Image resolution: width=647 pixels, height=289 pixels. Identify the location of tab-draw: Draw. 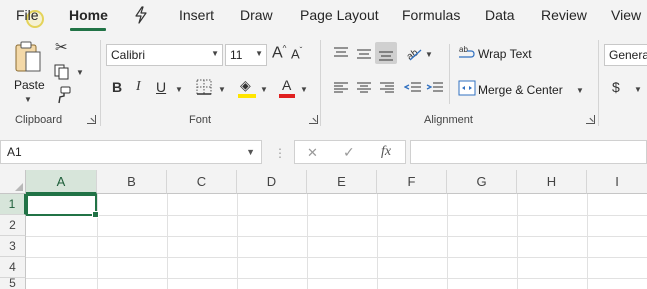
(256, 15).